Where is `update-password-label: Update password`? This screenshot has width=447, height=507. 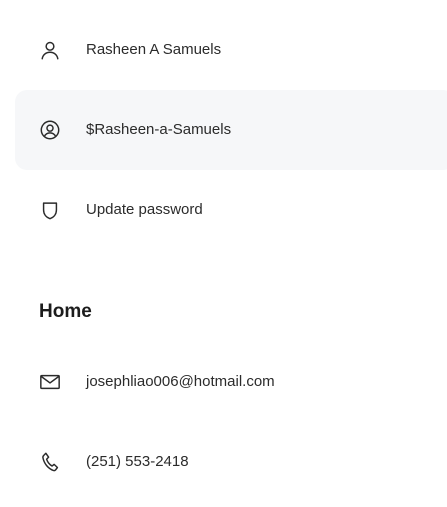 update-password-label: Update password is located at coordinates (144, 209).